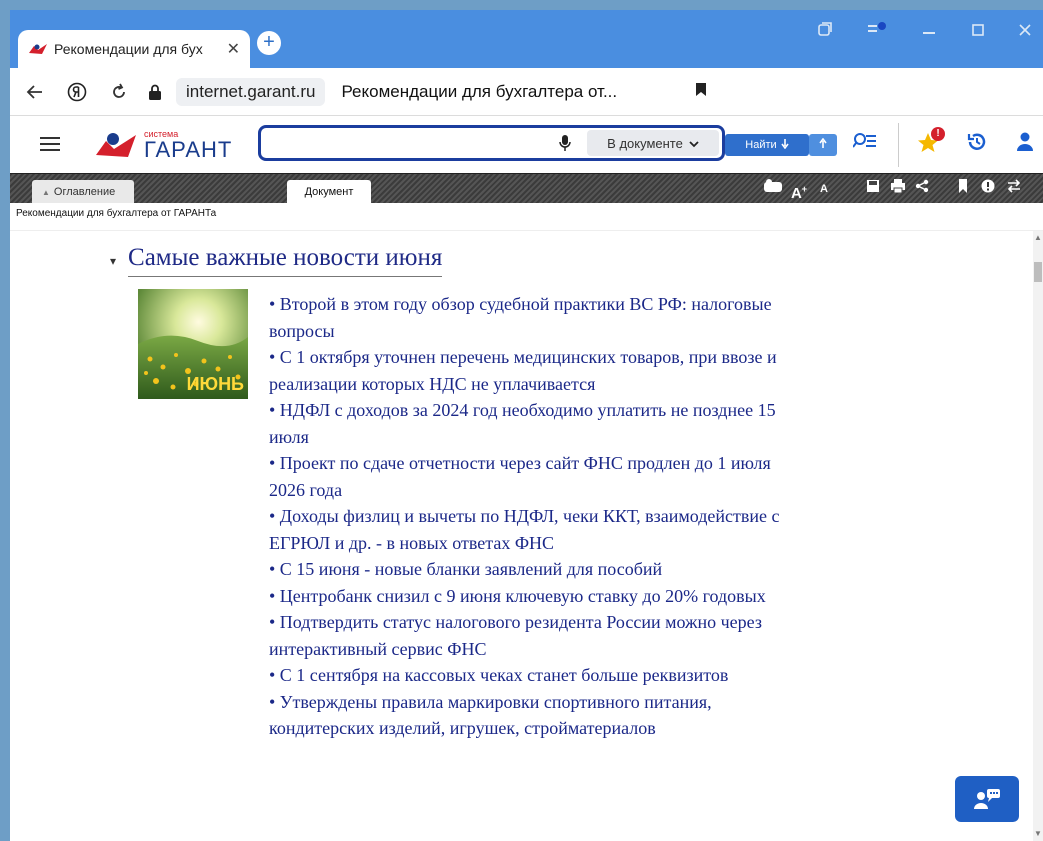 This screenshot has width=1043, height=841. What do you see at coordinates (188, 149) in the screenshot?
I see `logo-name: ГАРАНТ` at bounding box center [188, 149].